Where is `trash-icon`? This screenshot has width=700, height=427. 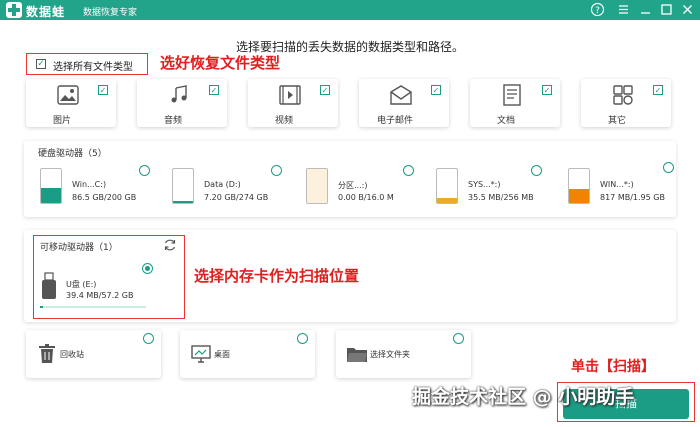 trash-icon is located at coordinates (47, 354).